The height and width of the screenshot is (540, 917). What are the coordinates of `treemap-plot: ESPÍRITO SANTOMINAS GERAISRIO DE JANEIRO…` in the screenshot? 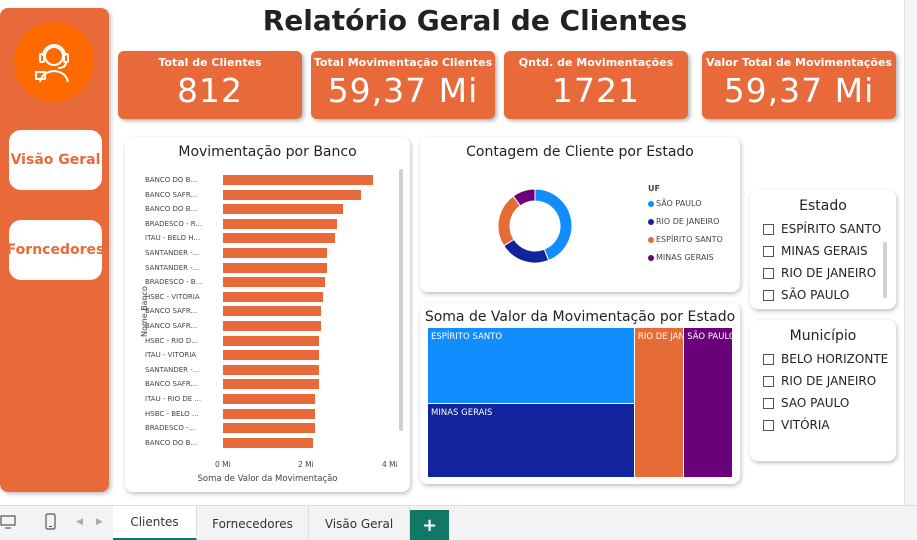 It's located at (580, 403).